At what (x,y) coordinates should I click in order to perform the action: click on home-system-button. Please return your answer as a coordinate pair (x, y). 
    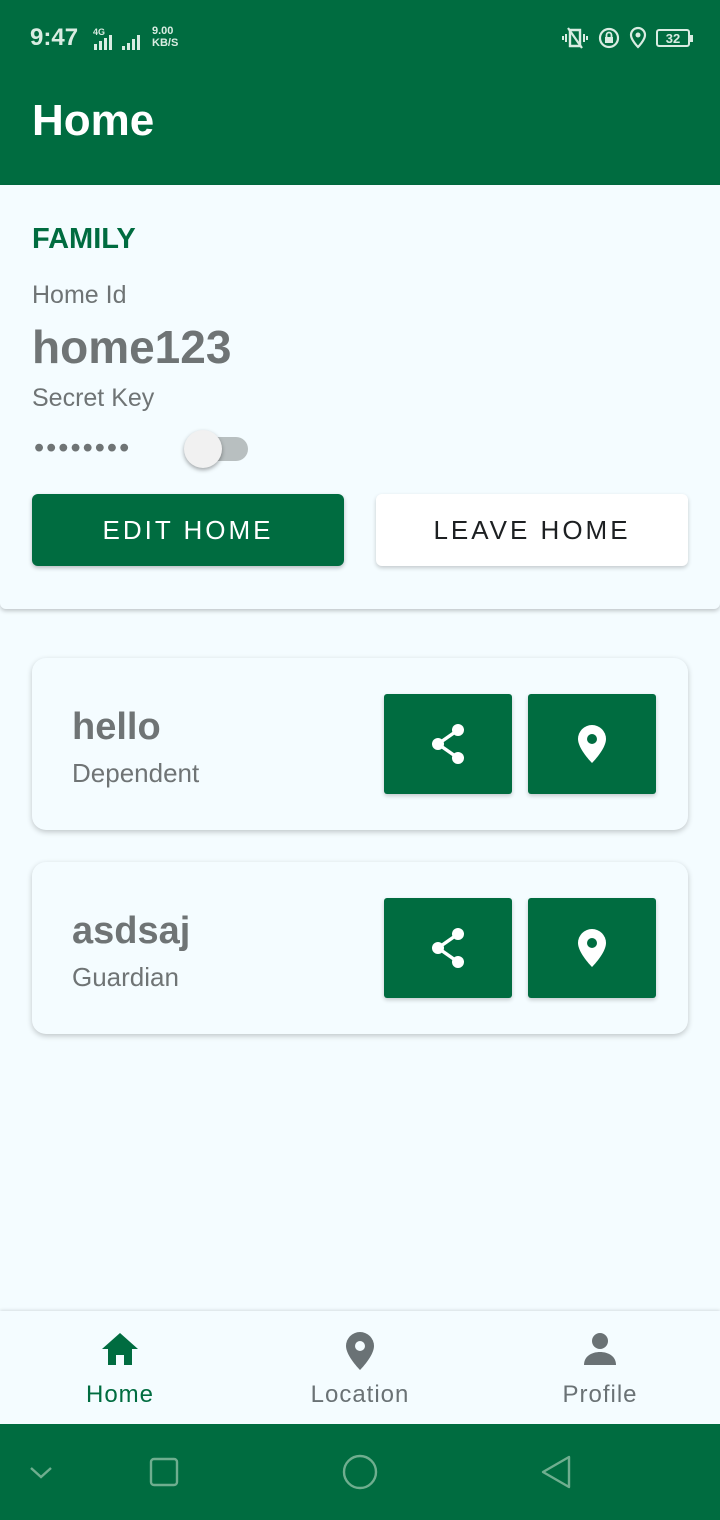
    Looking at the image, I should click on (360, 1472).